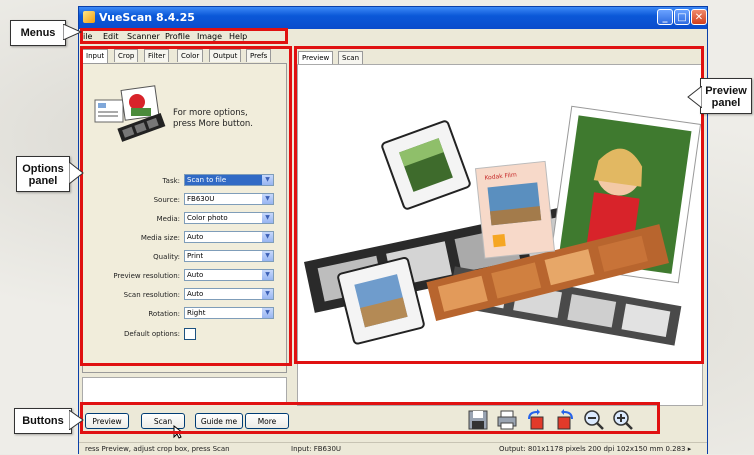 The image size is (754, 455). I want to click on callout-preview-line-1: Preview, so click(726, 91).